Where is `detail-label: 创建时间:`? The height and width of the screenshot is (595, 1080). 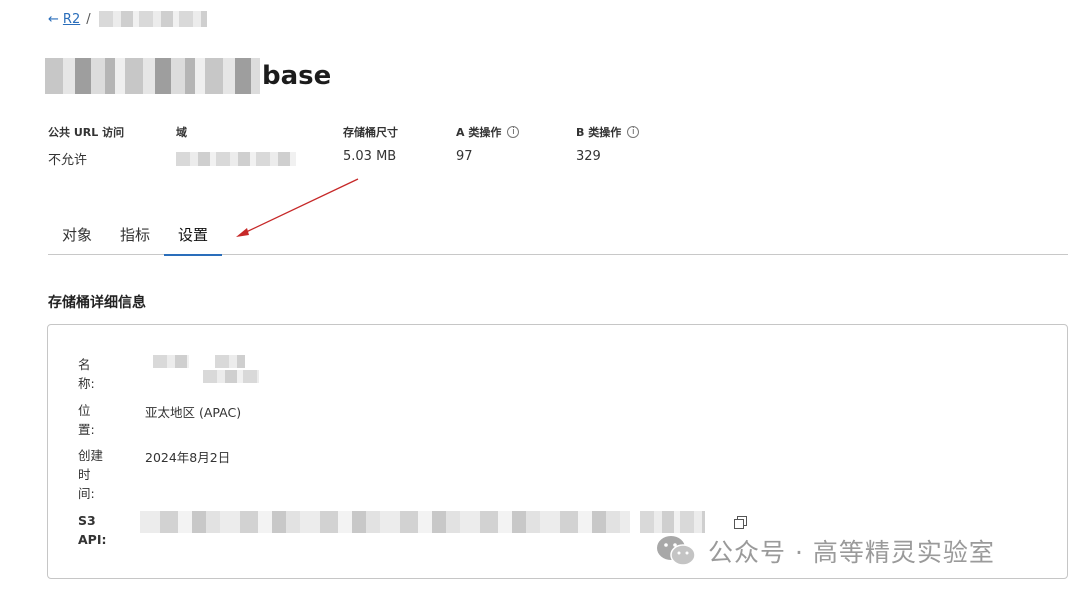 detail-label: 创建时间: is located at coordinates (91, 474).